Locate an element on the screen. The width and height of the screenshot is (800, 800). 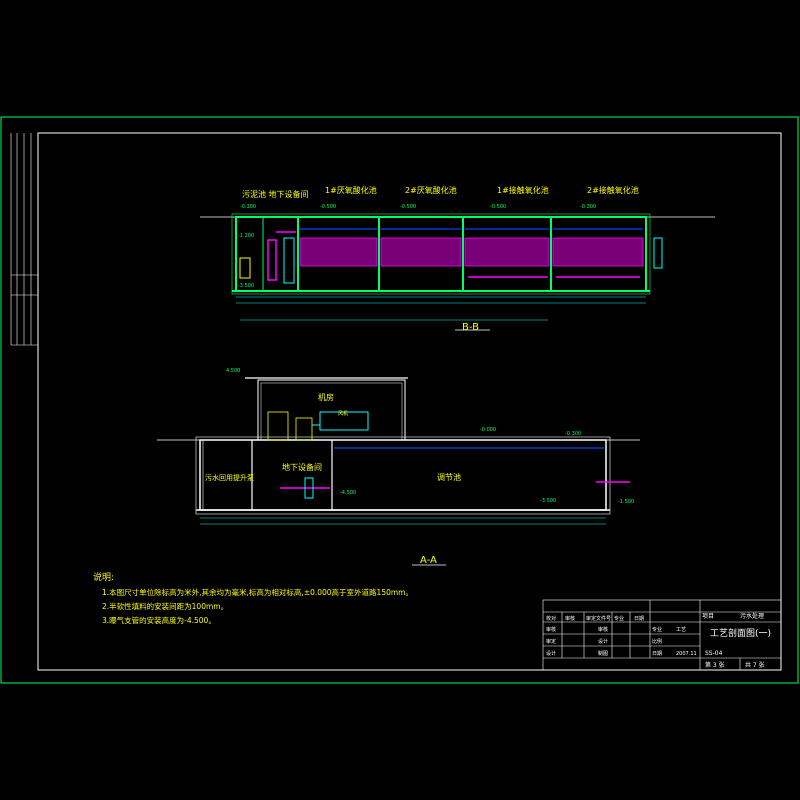
aa-elev-right: -0.300 is located at coordinates (573, 434).